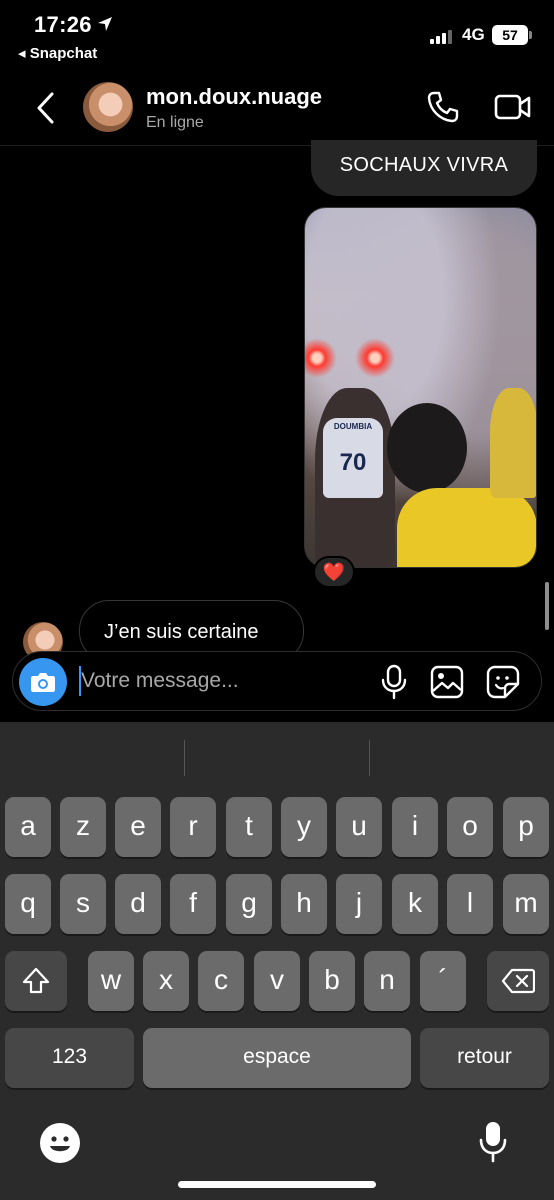 Image resolution: width=554 pixels, height=1200 pixels. Describe the element at coordinates (447, 682) in the screenshot. I see `gallery-icon` at that location.